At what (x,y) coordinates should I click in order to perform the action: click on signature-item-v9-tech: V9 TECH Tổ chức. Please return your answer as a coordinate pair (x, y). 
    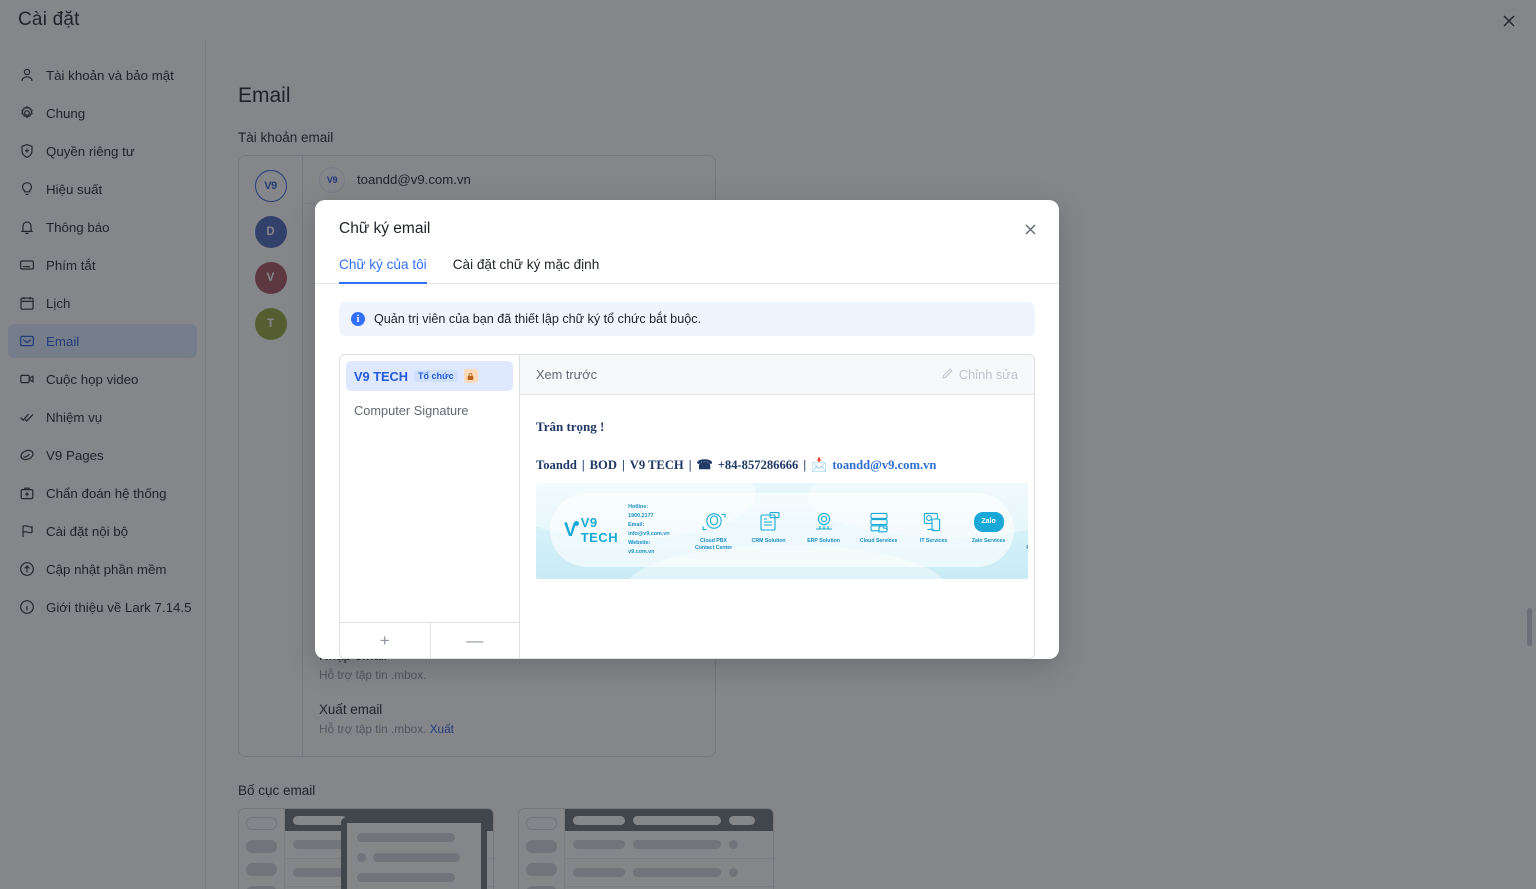
    Looking at the image, I should click on (429, 376).